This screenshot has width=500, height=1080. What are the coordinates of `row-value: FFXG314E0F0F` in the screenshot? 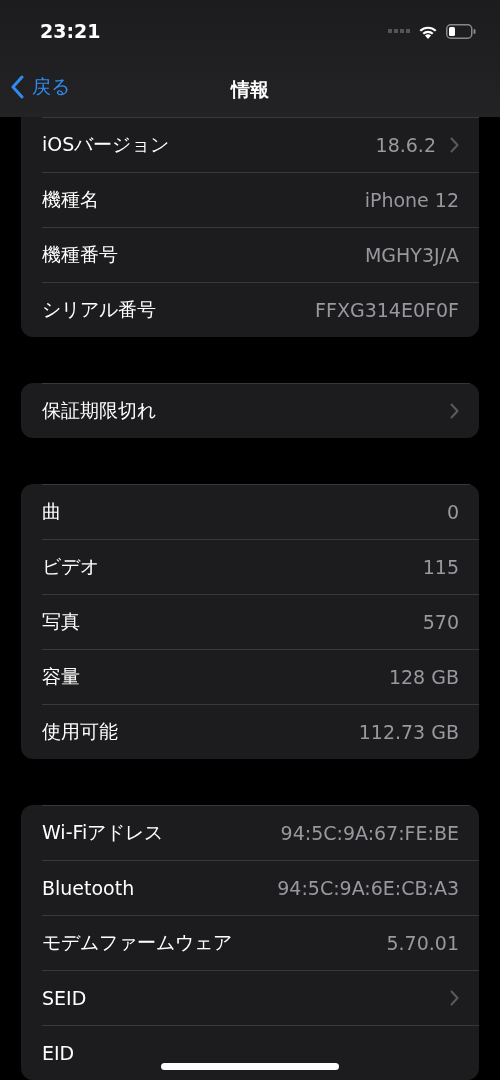 It's located at (387, 310).